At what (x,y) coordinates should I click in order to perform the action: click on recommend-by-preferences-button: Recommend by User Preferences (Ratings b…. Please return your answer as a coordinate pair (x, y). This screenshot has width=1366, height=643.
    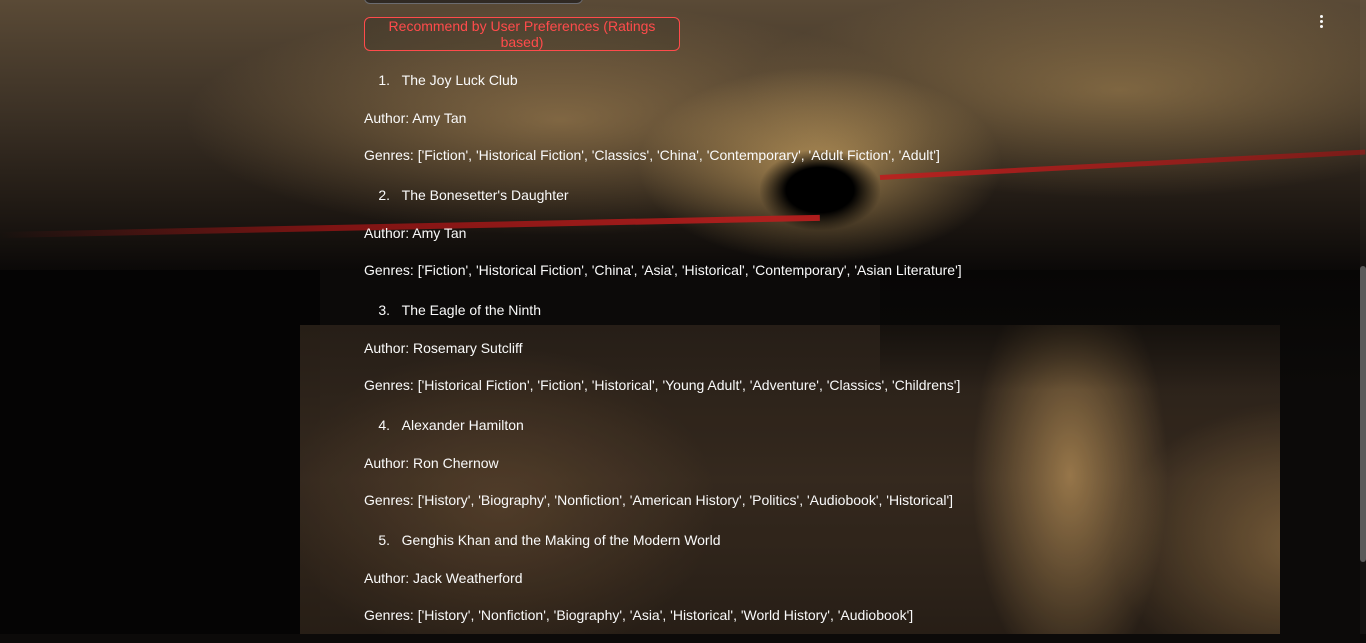
    Looking at the image, I should click on (522, 34).